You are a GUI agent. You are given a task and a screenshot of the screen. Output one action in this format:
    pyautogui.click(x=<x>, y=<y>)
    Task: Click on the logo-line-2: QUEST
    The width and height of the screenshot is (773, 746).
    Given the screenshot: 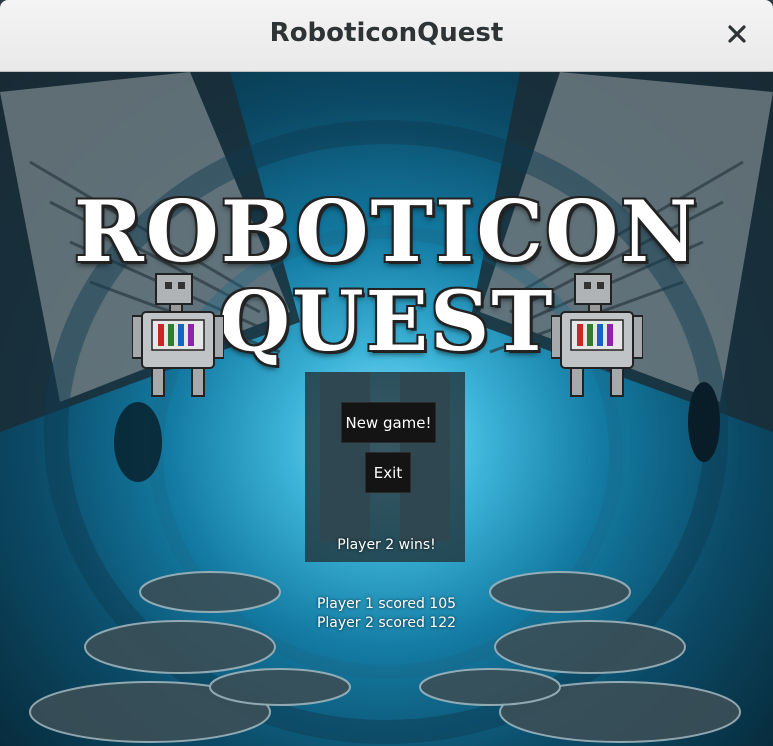 What is the action you would take?
    pyautogui.click(x=386, y=322)
    